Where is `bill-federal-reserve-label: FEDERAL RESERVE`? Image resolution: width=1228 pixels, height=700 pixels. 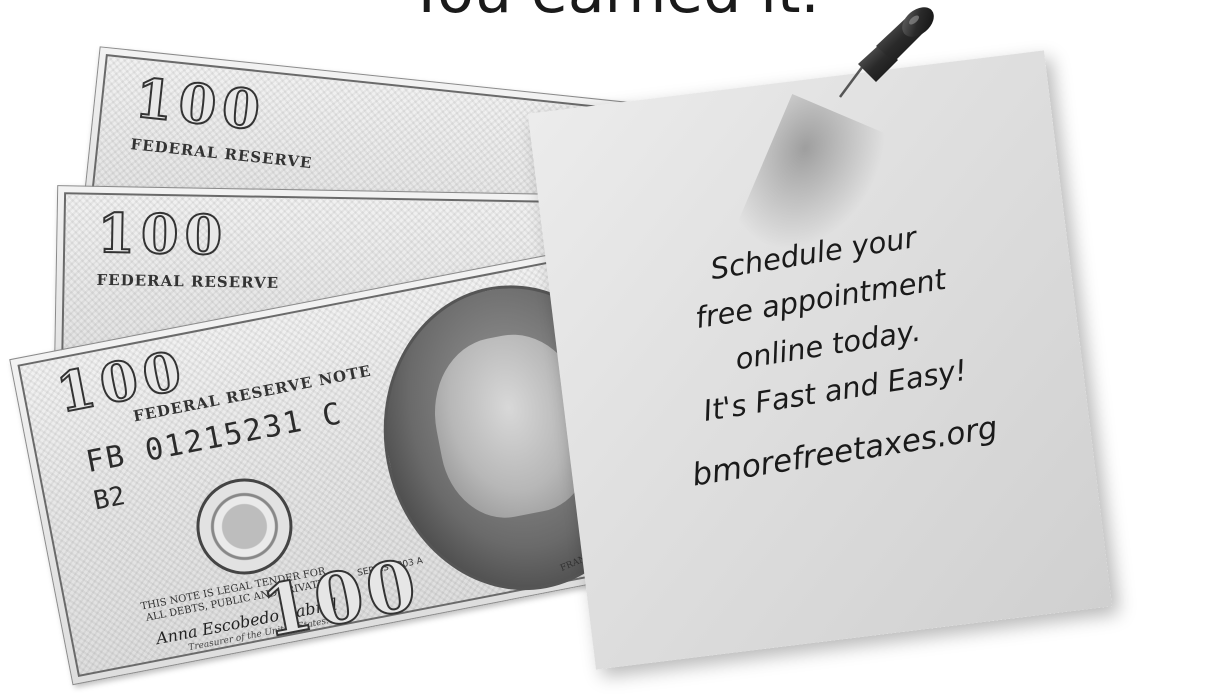
bill-federal-reserve-label: FEDERAL RESERVE is located at coordinates (188, 281).